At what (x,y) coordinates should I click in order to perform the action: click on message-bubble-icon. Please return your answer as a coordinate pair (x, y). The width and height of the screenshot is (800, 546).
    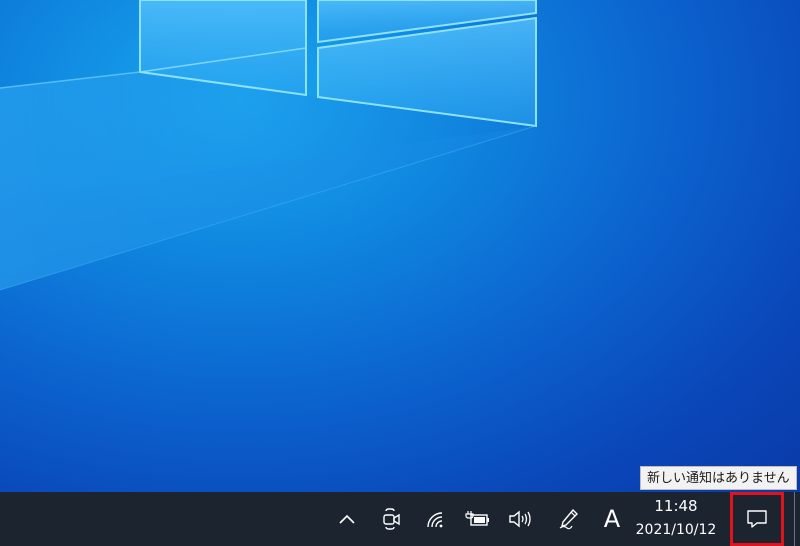
    Looking at the image, I should click on (757, 519).